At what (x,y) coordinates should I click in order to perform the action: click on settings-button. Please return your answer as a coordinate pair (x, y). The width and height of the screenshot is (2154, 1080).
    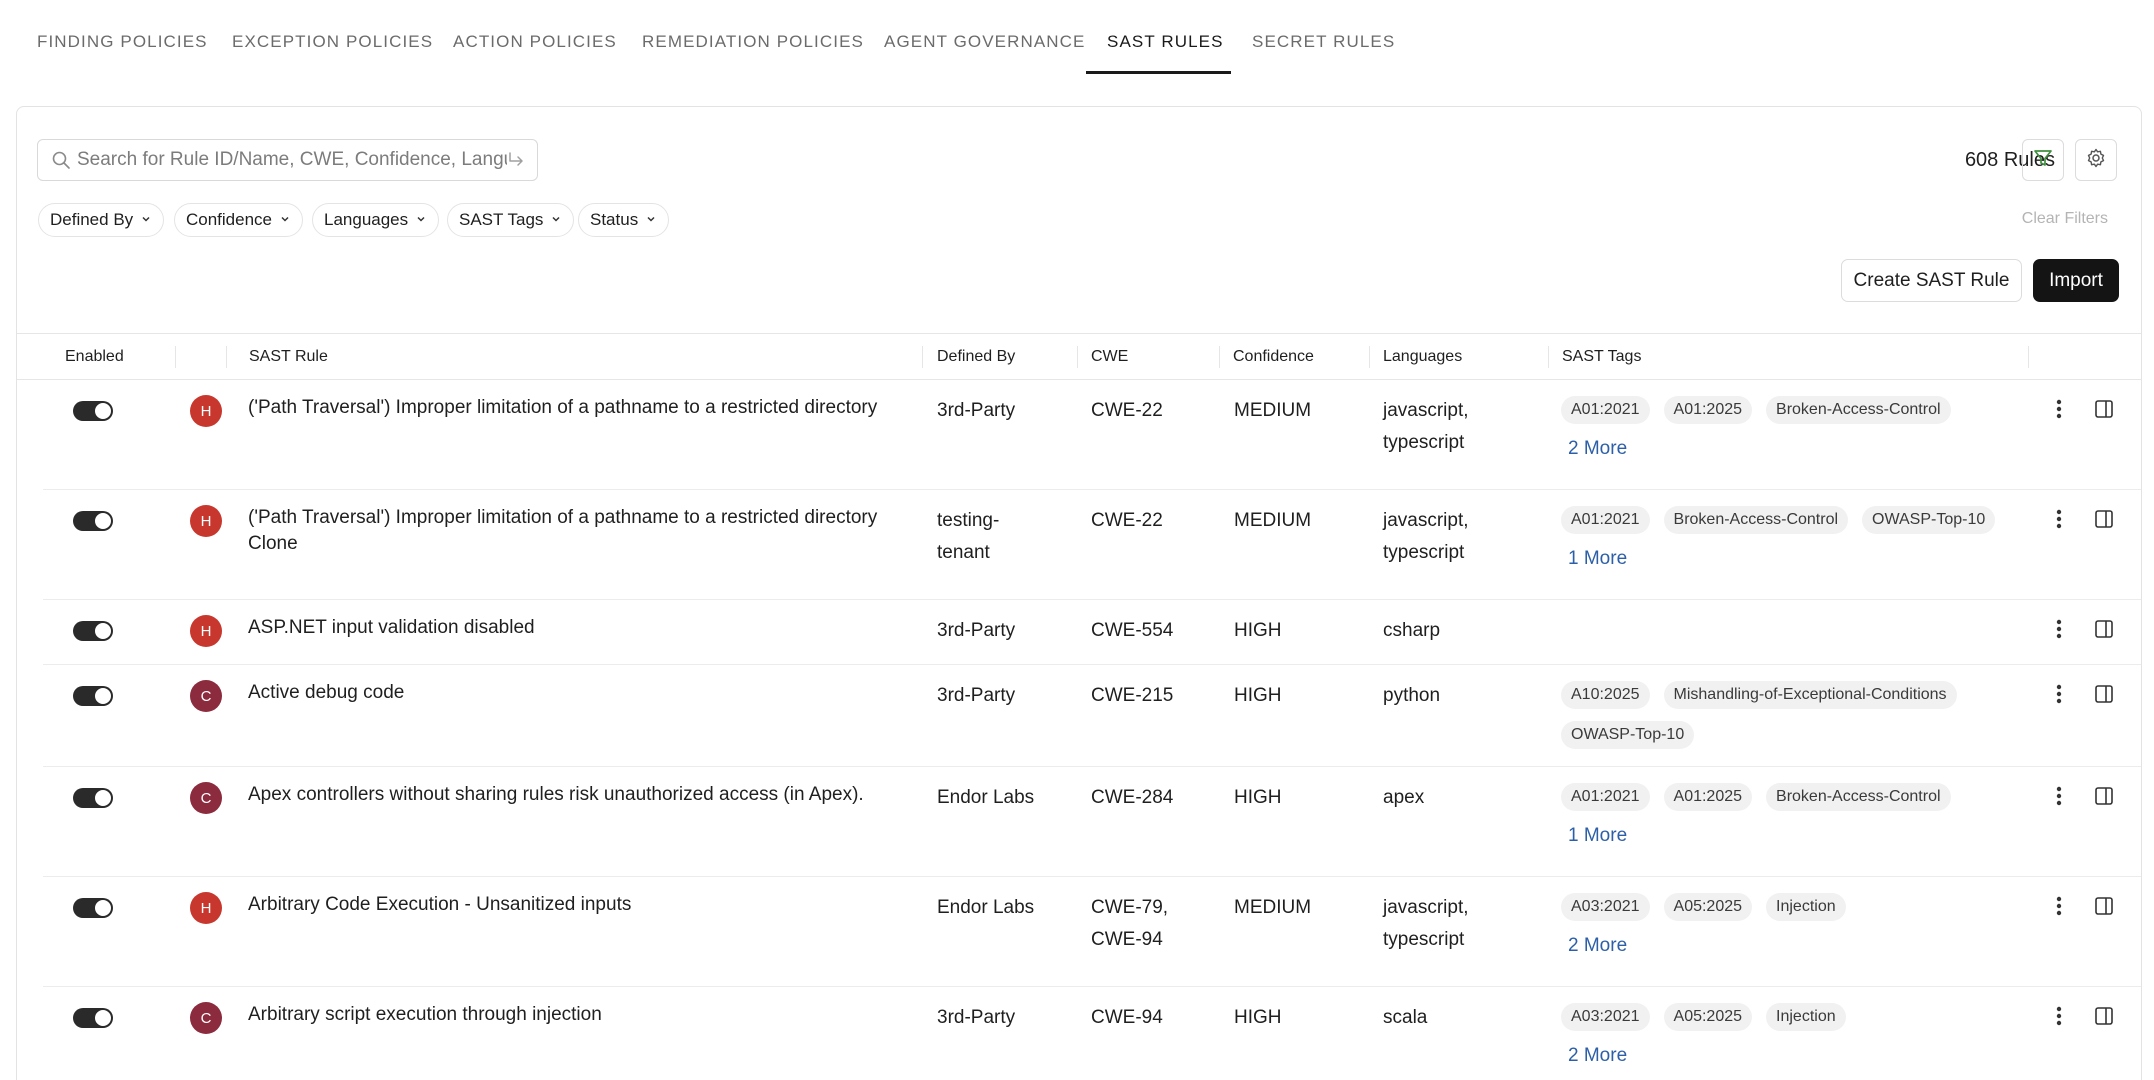
    Looking at the image, I should click on (2096, 160).